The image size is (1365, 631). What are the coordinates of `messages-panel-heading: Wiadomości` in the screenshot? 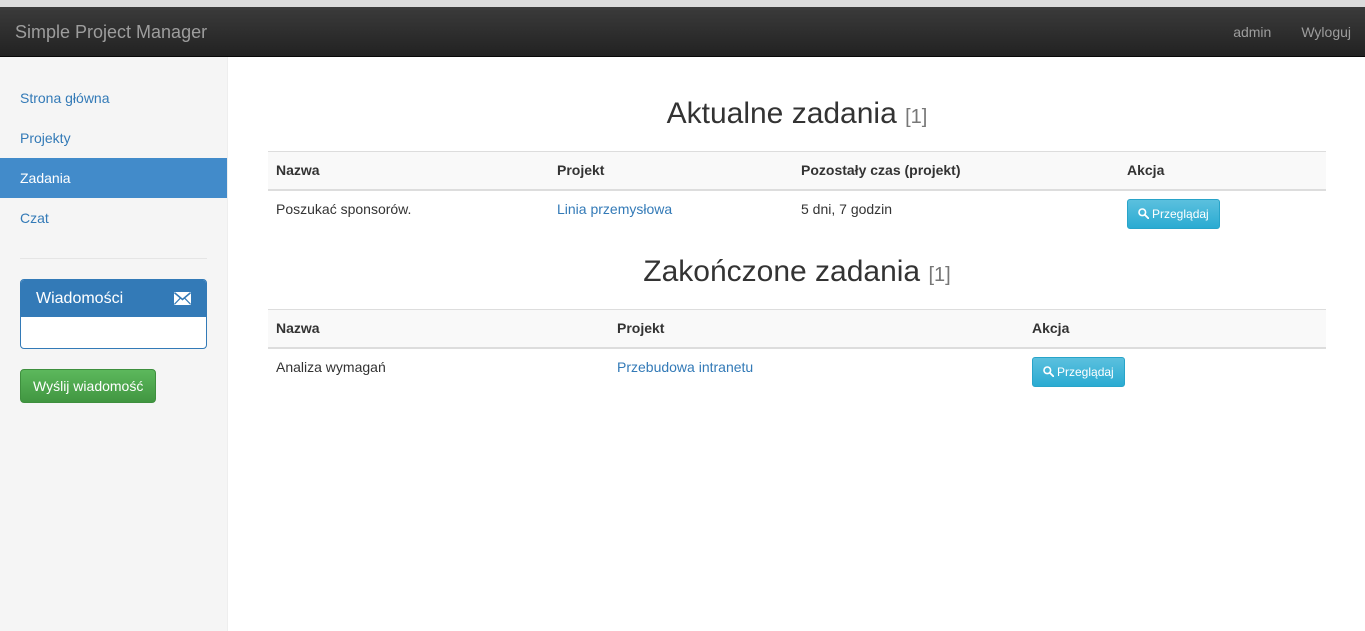 It's located at (113, 298).